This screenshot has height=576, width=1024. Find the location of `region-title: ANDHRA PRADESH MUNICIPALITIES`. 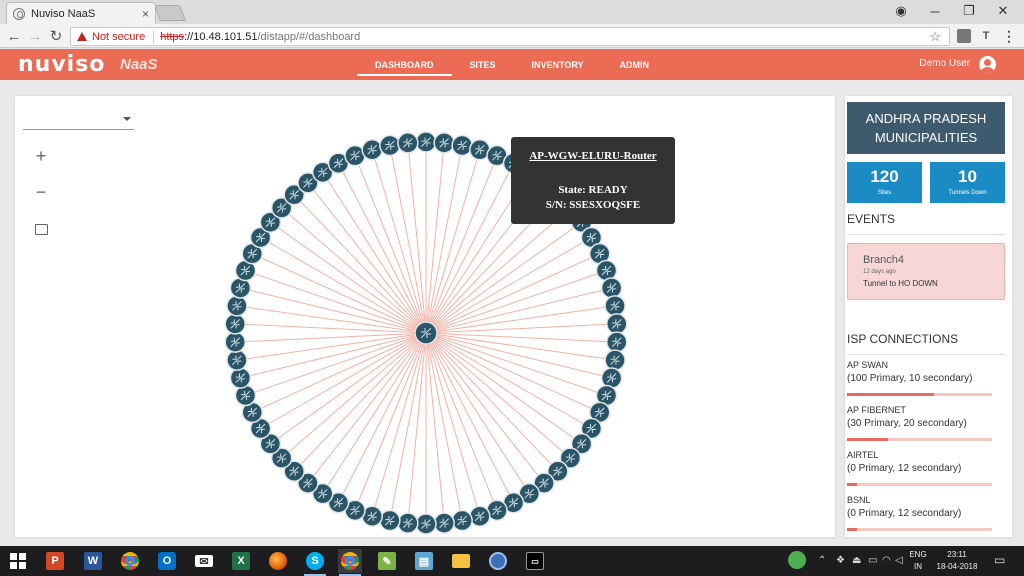

region-title: ANDHRA PRADESH MUNICIPALITIES is located at coordinates (926, 128).